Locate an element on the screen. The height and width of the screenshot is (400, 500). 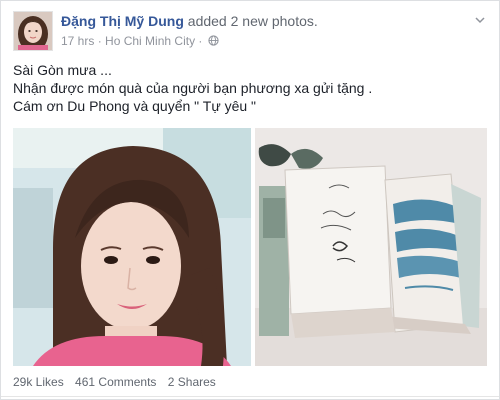
post-title-line: Đặng Thị Mỹ Dung added 2 new photos. is located at coordinates (189, 21).